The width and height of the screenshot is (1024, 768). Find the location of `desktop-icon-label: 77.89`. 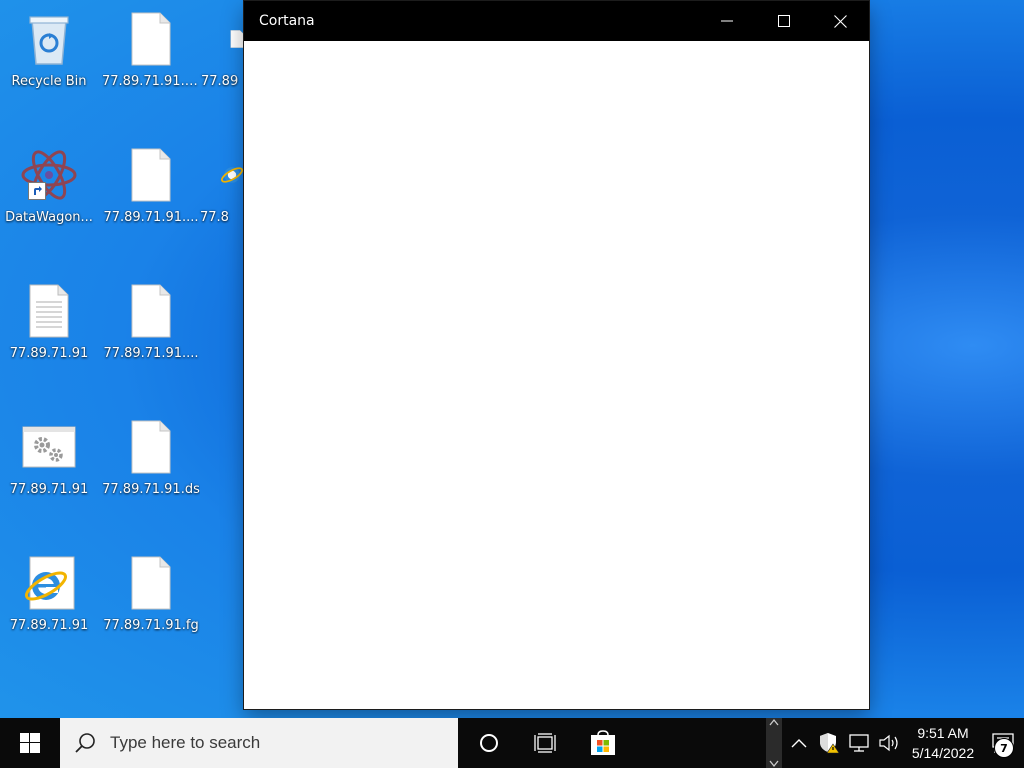

desktop-icon-label: 77.89 is located at coordinates (220, 81).